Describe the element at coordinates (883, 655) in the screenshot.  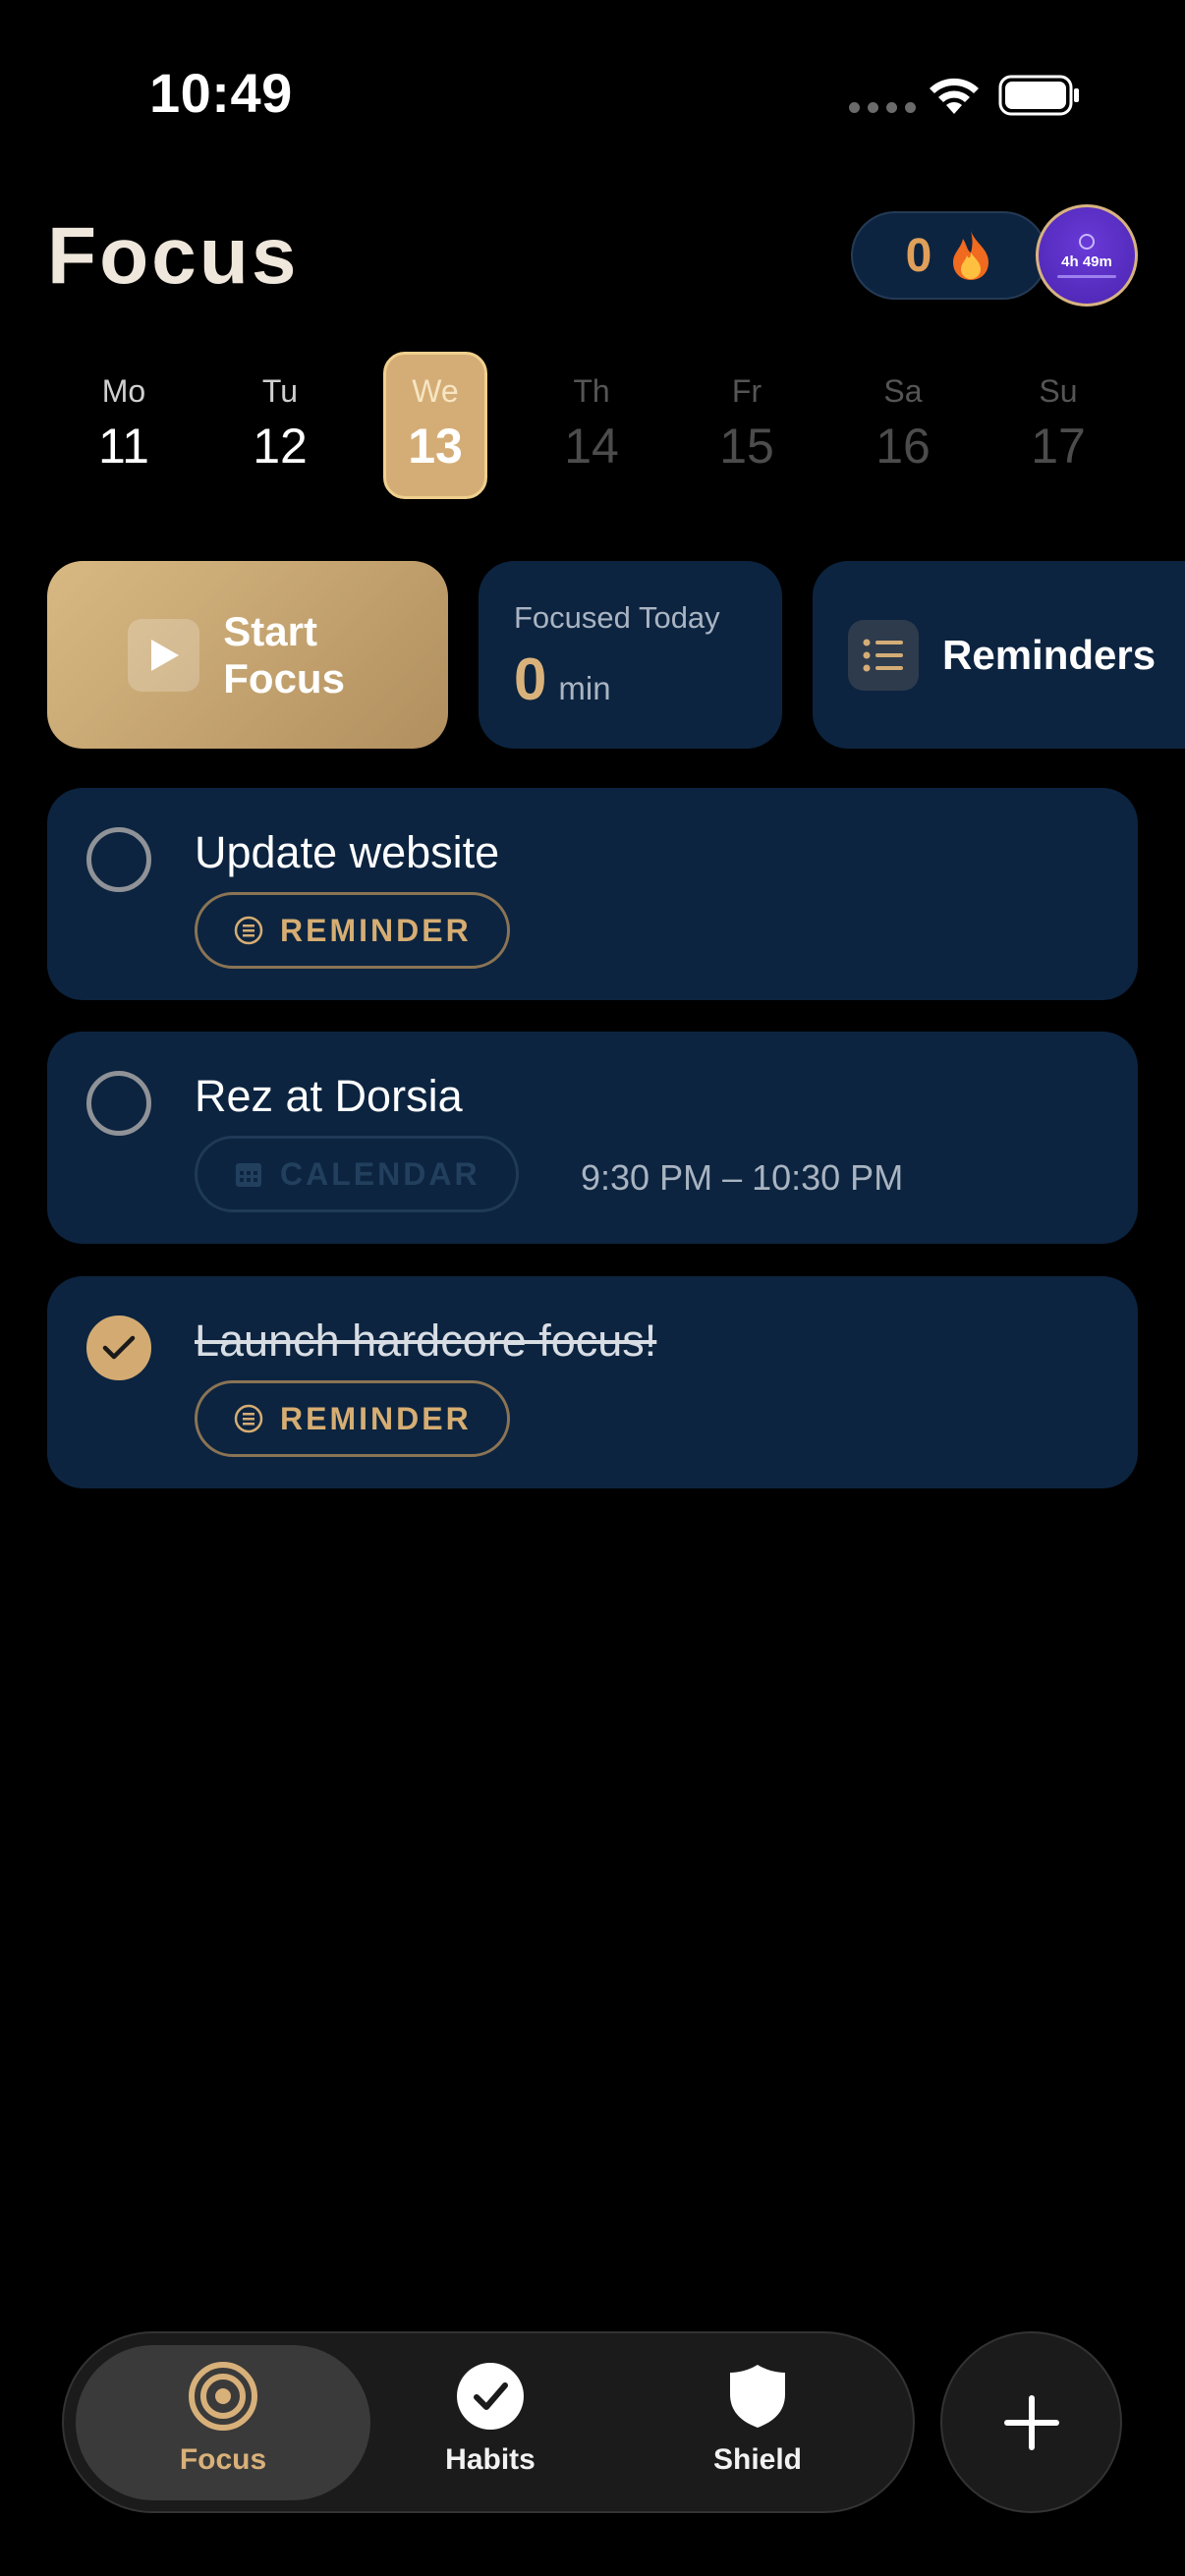
I see `list-icon` at that location.